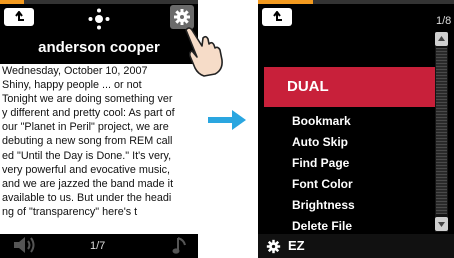 This screenshot has width=454, height=258. I want to click on text-line: ng of "transparency" here's t, so click(70, 211).